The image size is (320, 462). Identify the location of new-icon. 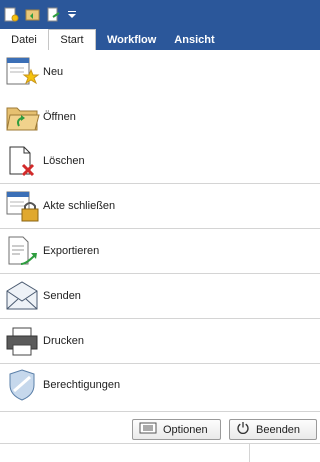
(22, 72).